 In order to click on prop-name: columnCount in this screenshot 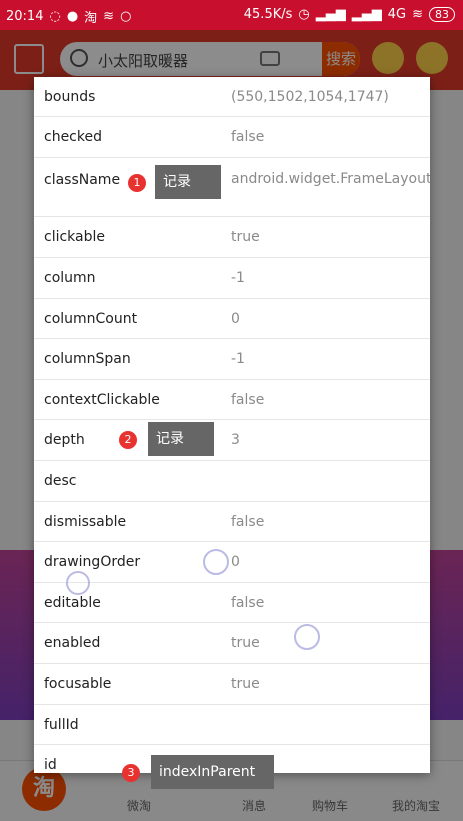, I will do `click(91, 319)`.